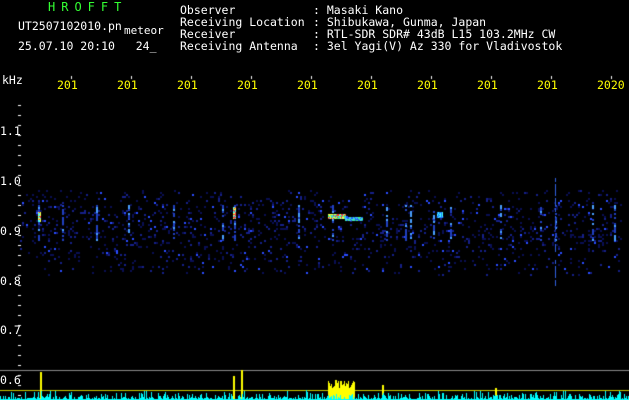 The width and height of the screenshot is (629, 400). What do you see at coordinates (10, 131) in the screenshot?
I see `freq-label: 1.1` at bounding box center [10, 131].